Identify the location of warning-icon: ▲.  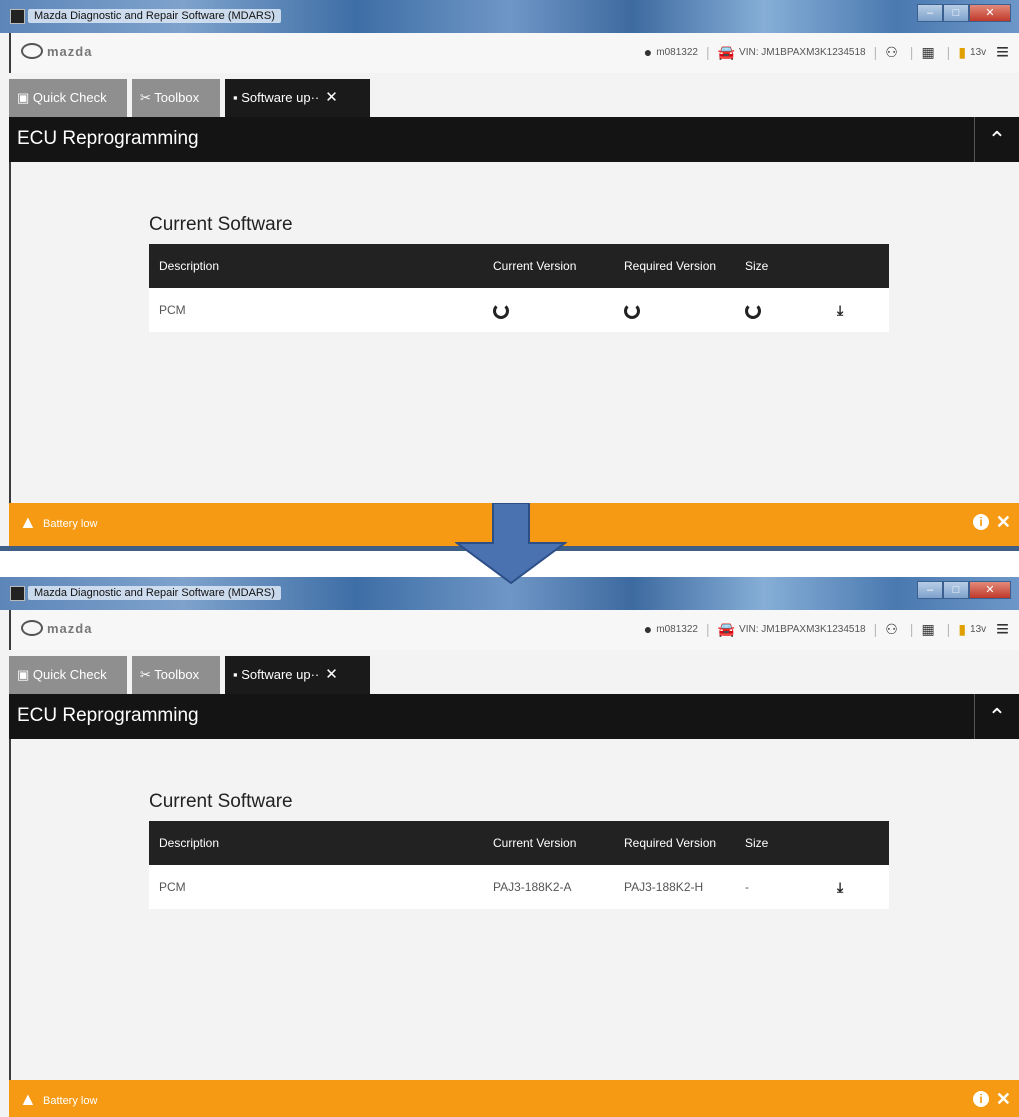
(28, 1099).